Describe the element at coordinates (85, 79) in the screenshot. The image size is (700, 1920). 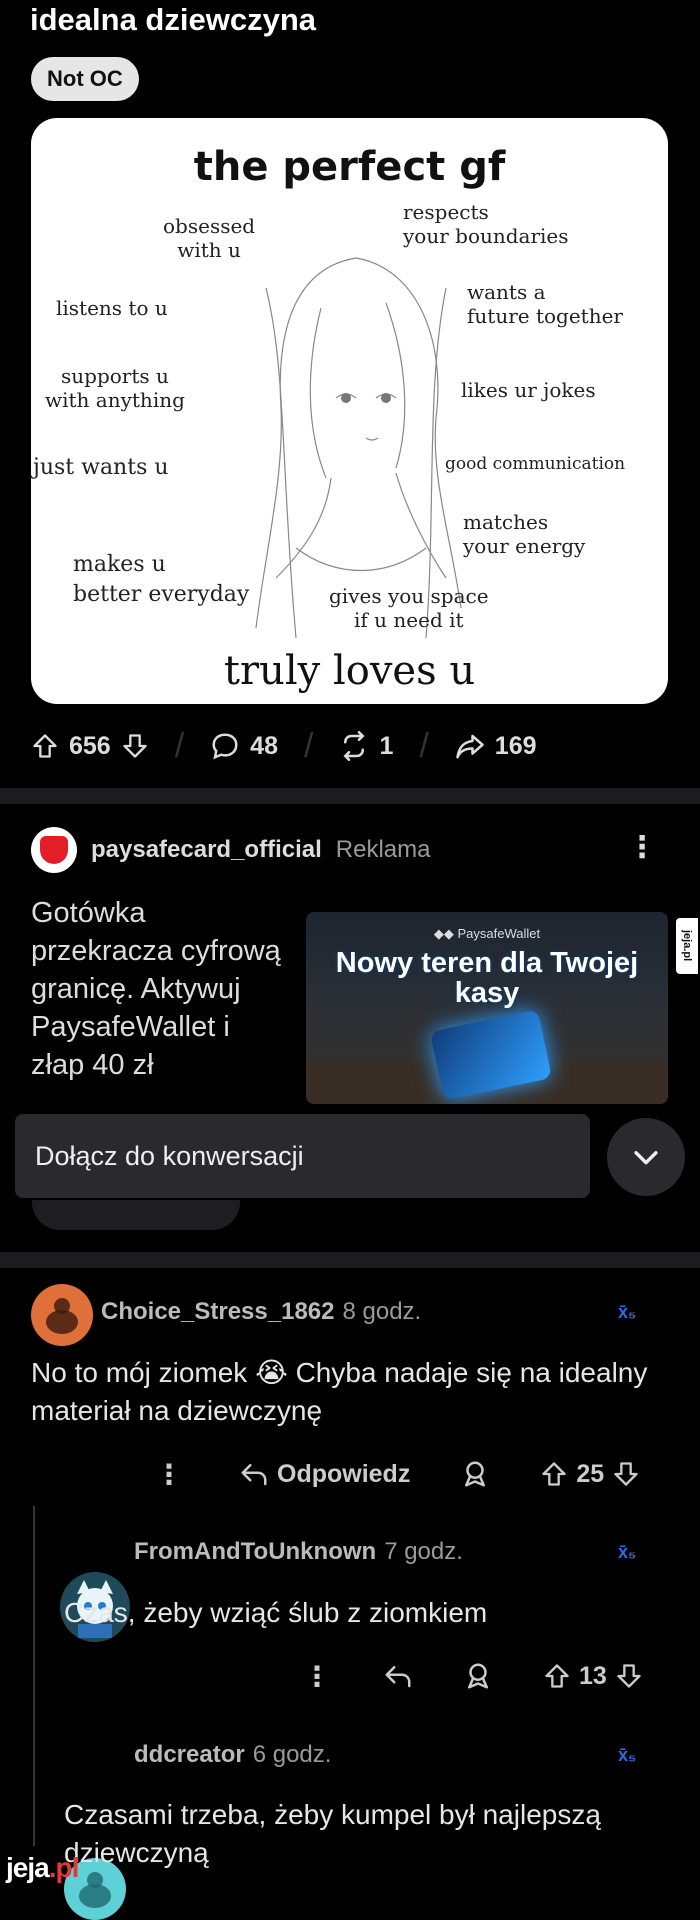
I see `post-flair: Not OC` at that location.